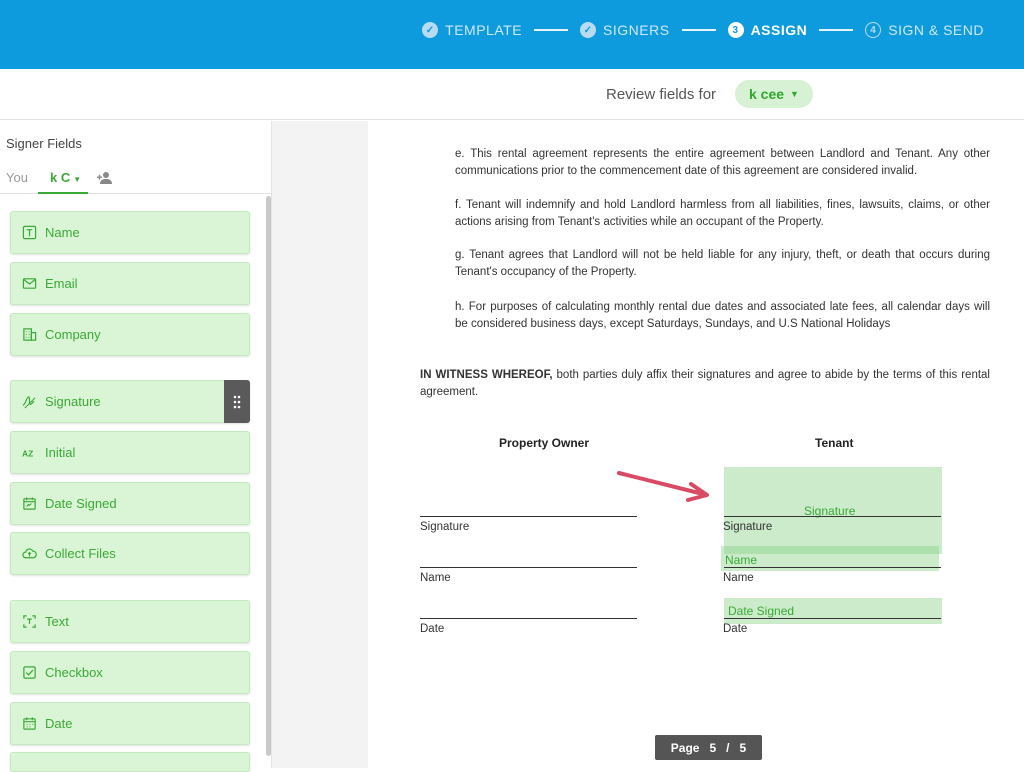 The image size is (1024, 772). I want to click on tenant-date-line, so click(832, 618).